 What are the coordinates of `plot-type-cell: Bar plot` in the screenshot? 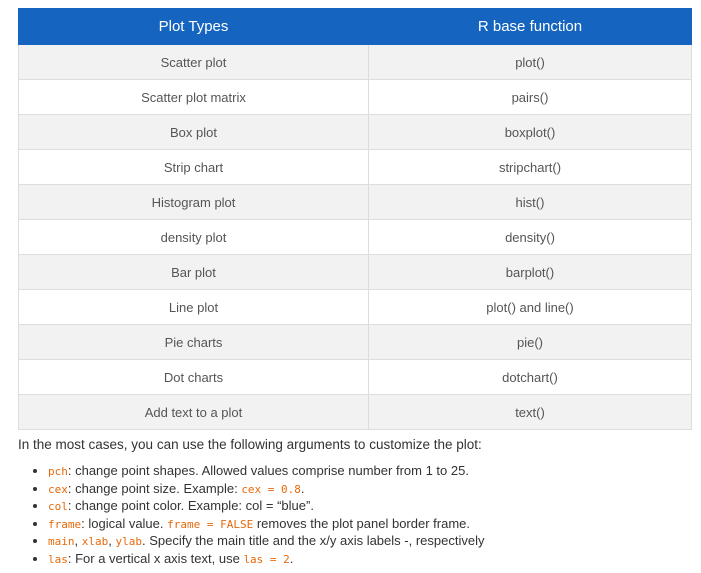 It's located at (193, 272).